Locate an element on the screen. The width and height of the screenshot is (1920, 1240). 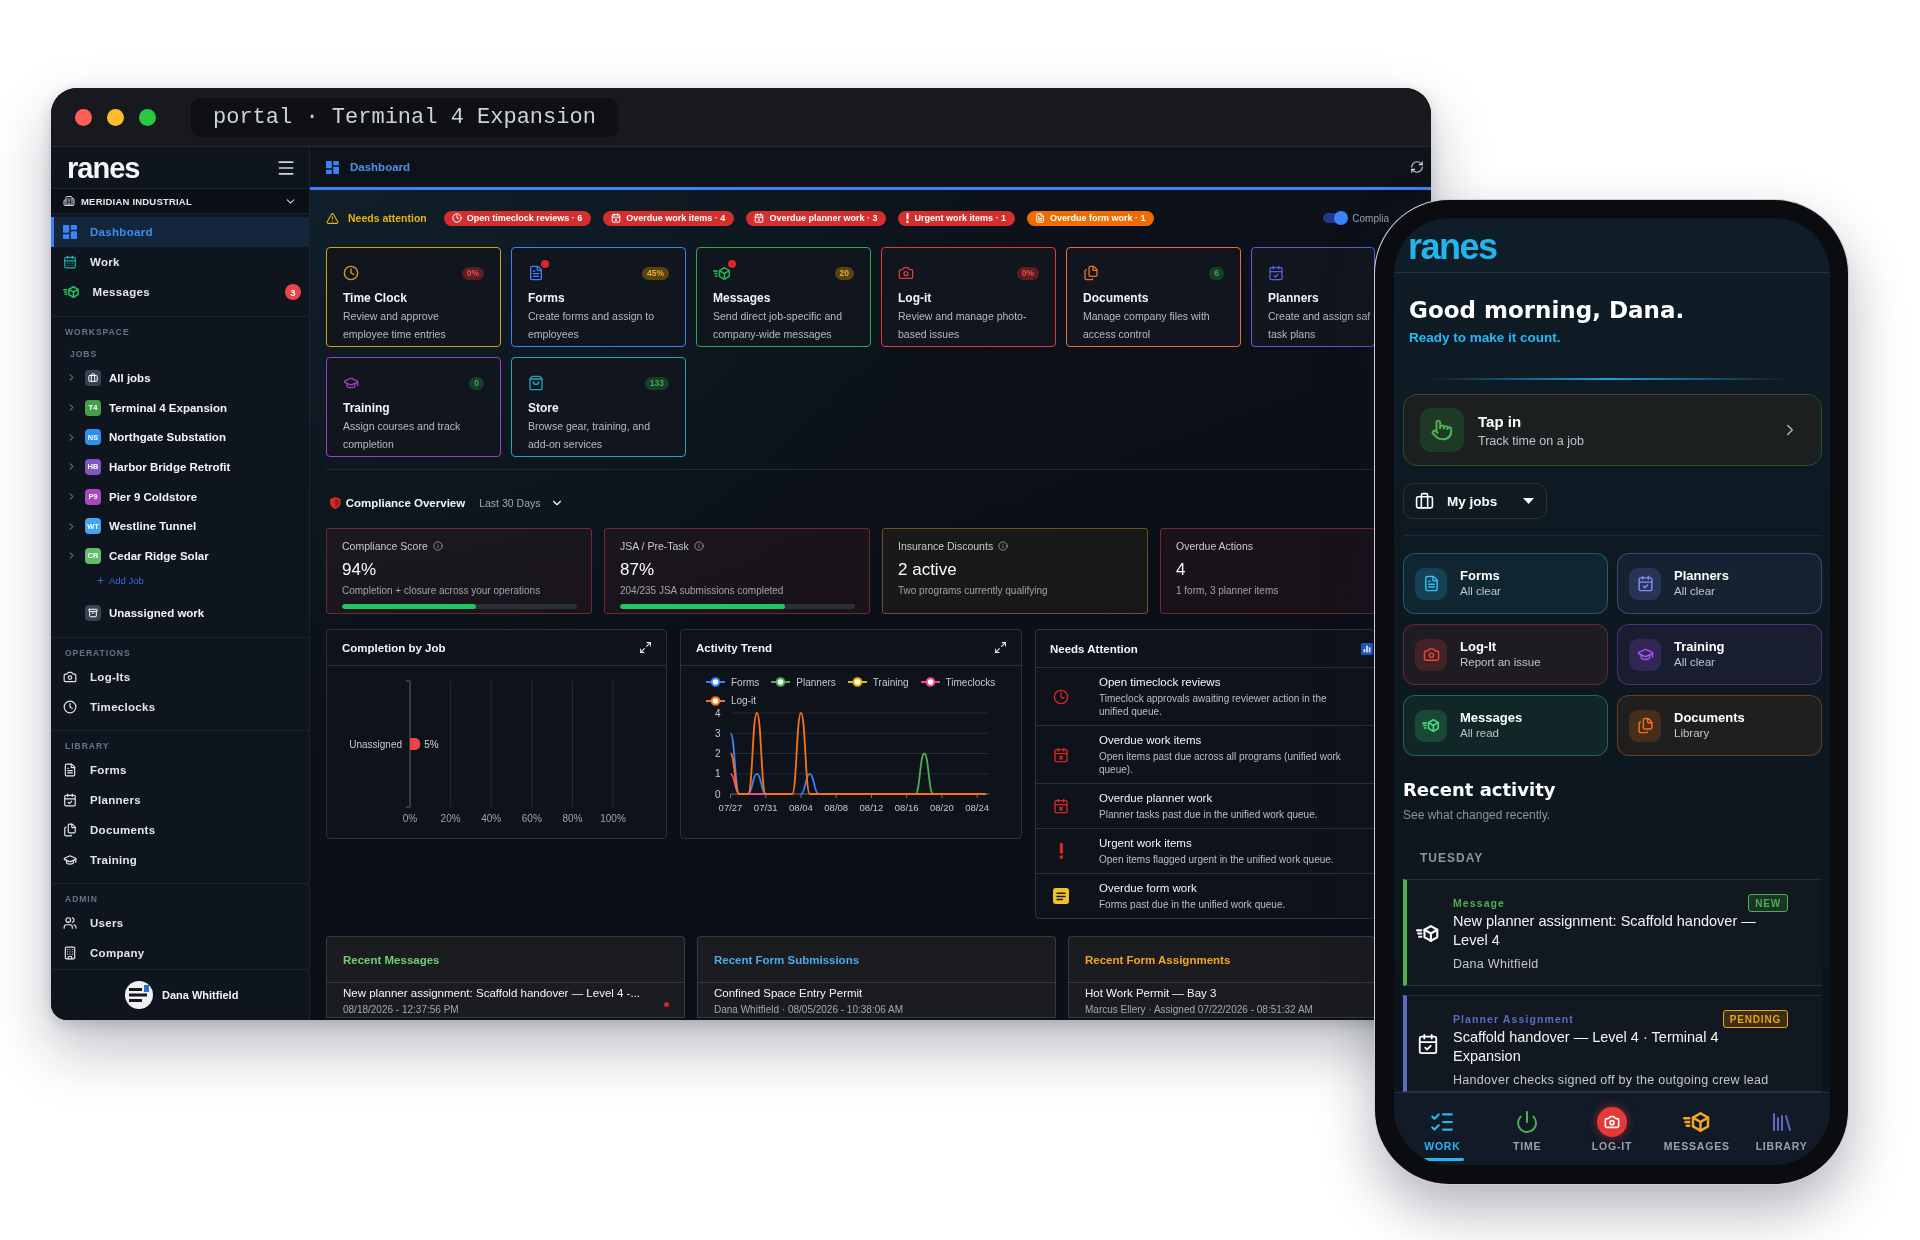
nav-item: Planners is located at coordinates (180, 799).